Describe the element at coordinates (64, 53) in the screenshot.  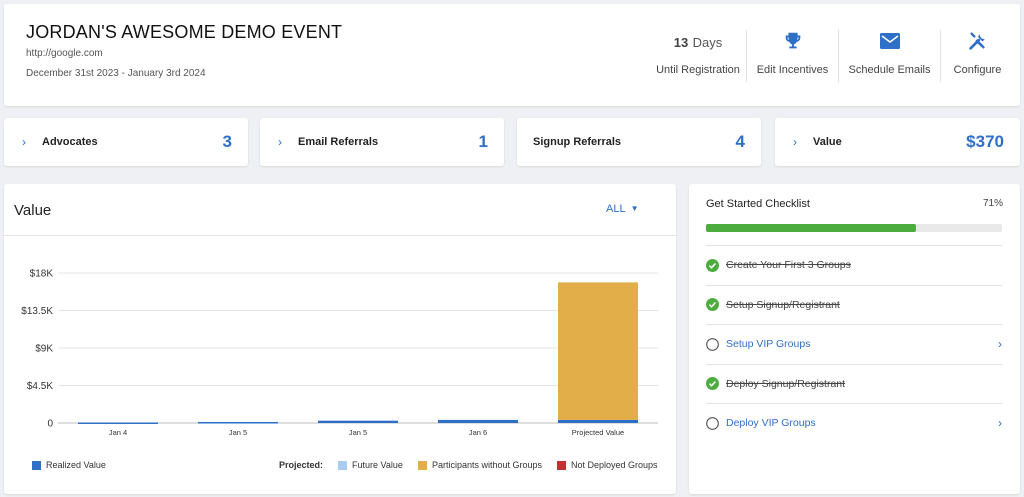
I see `event-url: http://google.com` at that location.